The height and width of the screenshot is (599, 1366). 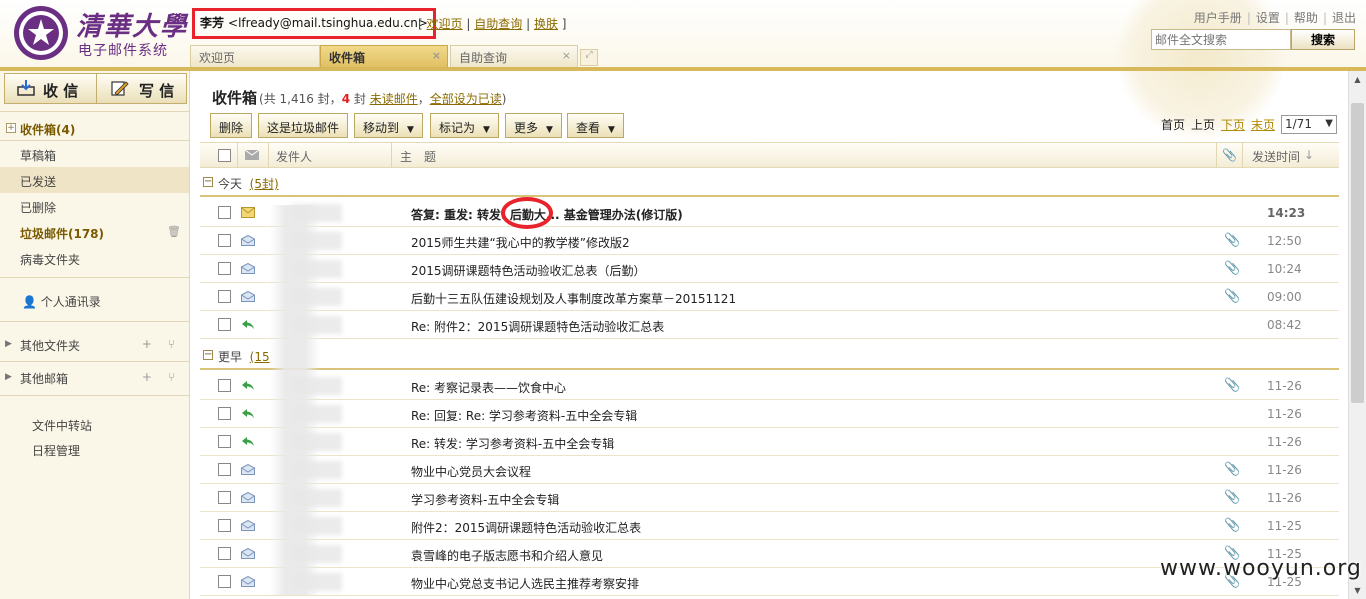 I want to click on welcome-link: 欢迎页, so click(x=445, y=24).